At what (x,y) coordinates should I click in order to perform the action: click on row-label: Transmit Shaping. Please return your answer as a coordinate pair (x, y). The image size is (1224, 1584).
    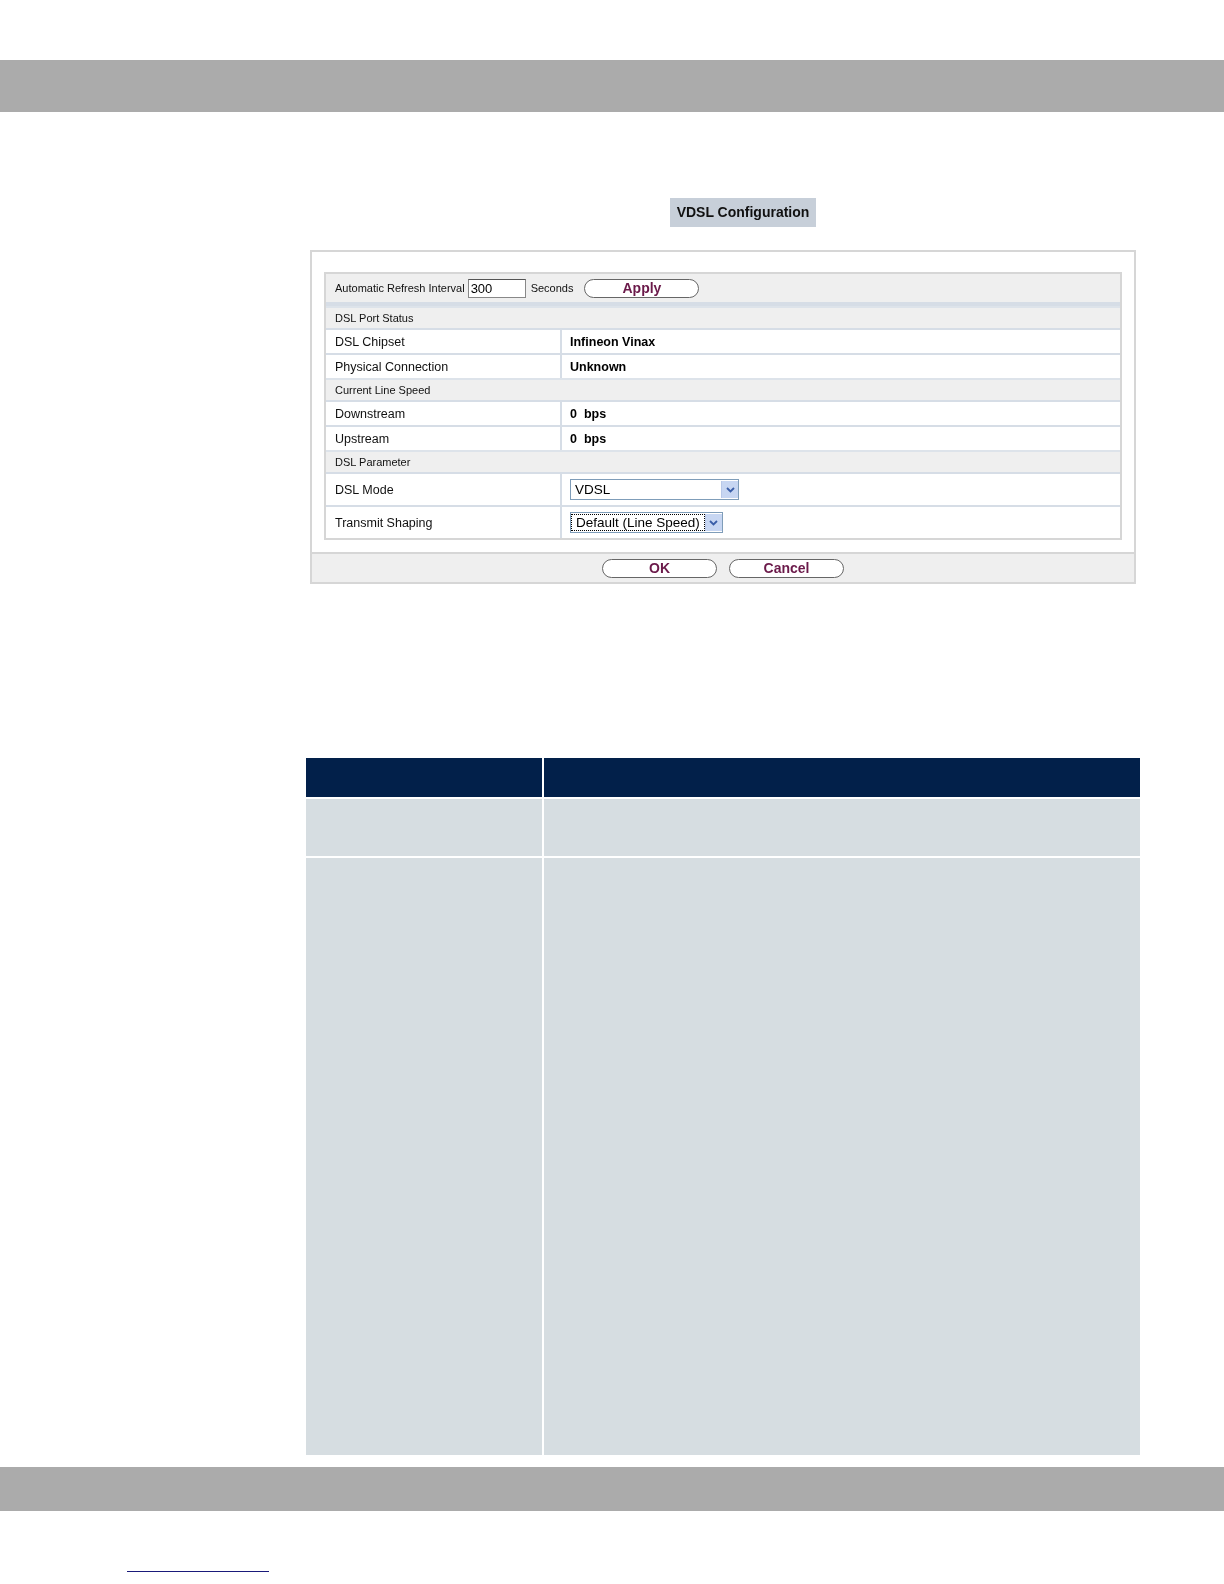
    Looking at the image, I should click on (444, 522).